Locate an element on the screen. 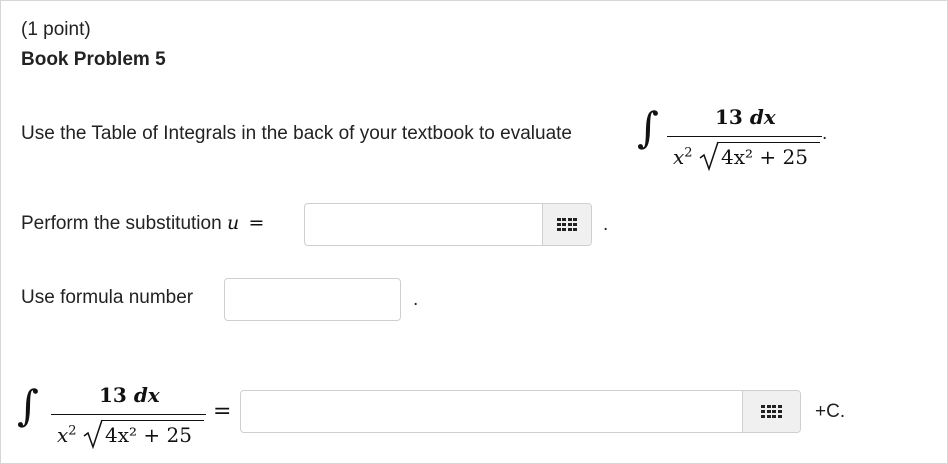 This screenshot has width=948, height=464. denominator-x: x is located at coordinates (679, 157).